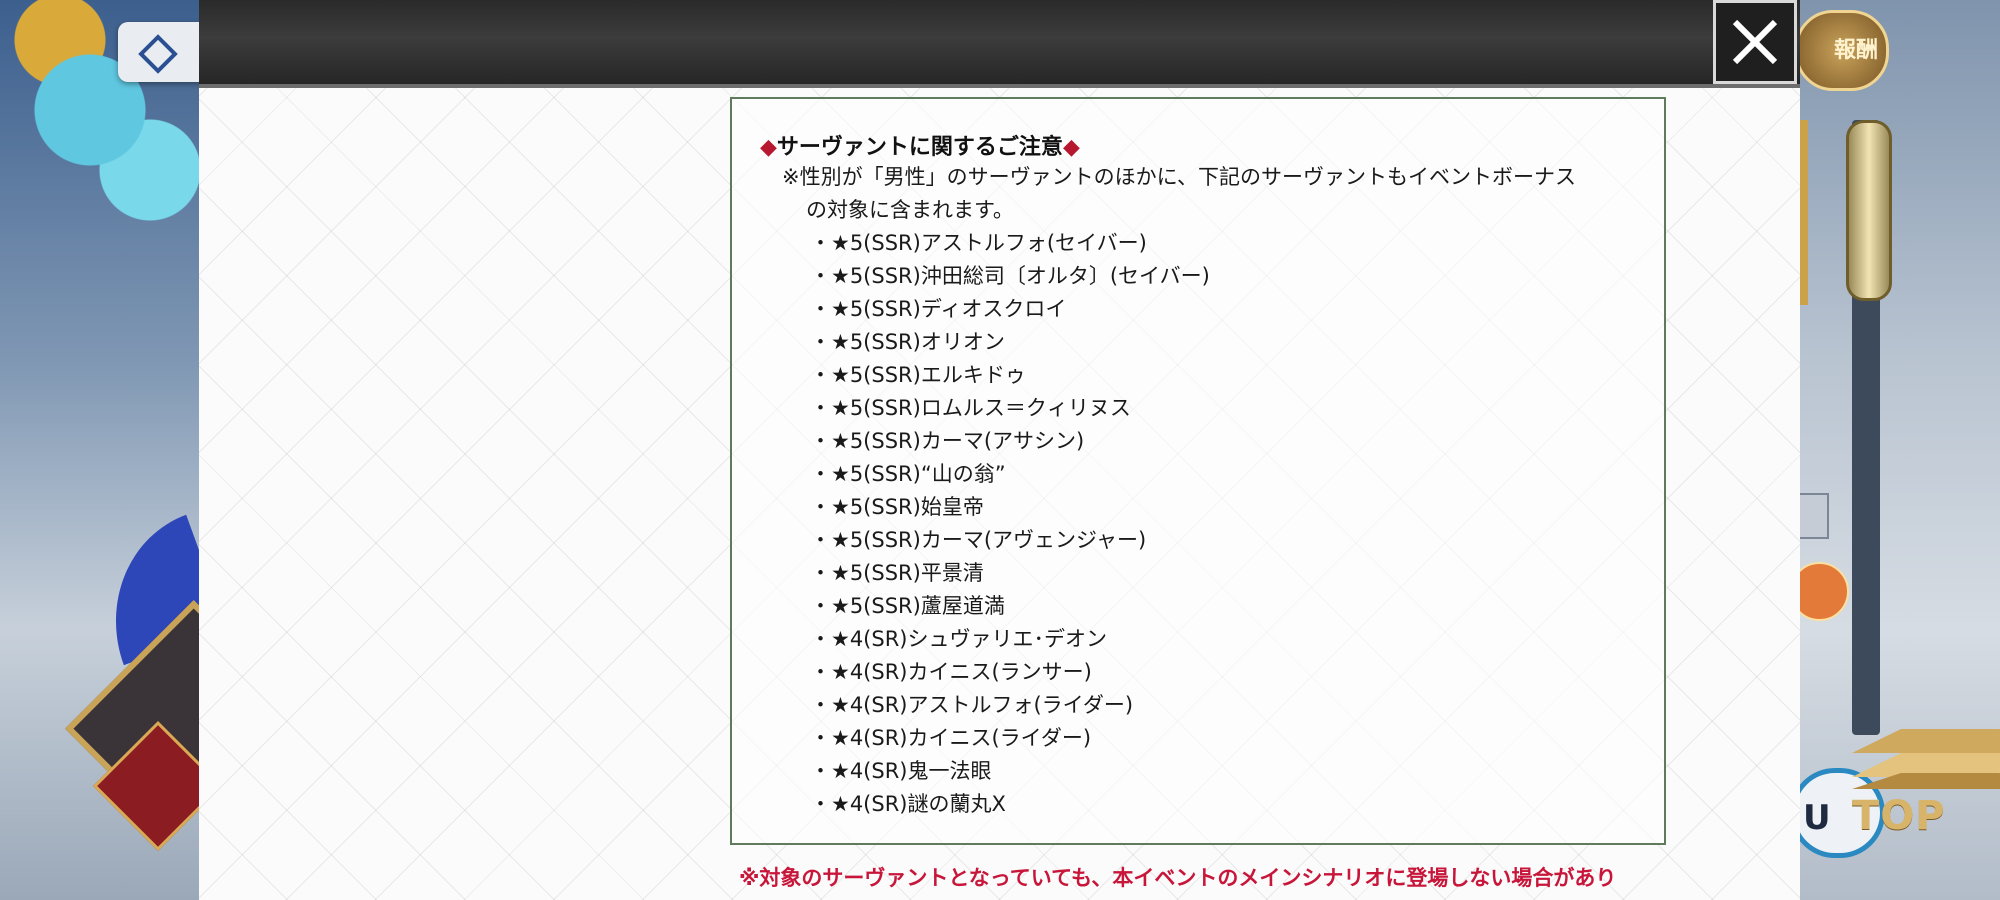 The width and height of the screenshot is (2000, 900). I want to click on list-item: ★4(SR)アストルフォ(ライダー), so click(1010, 705).